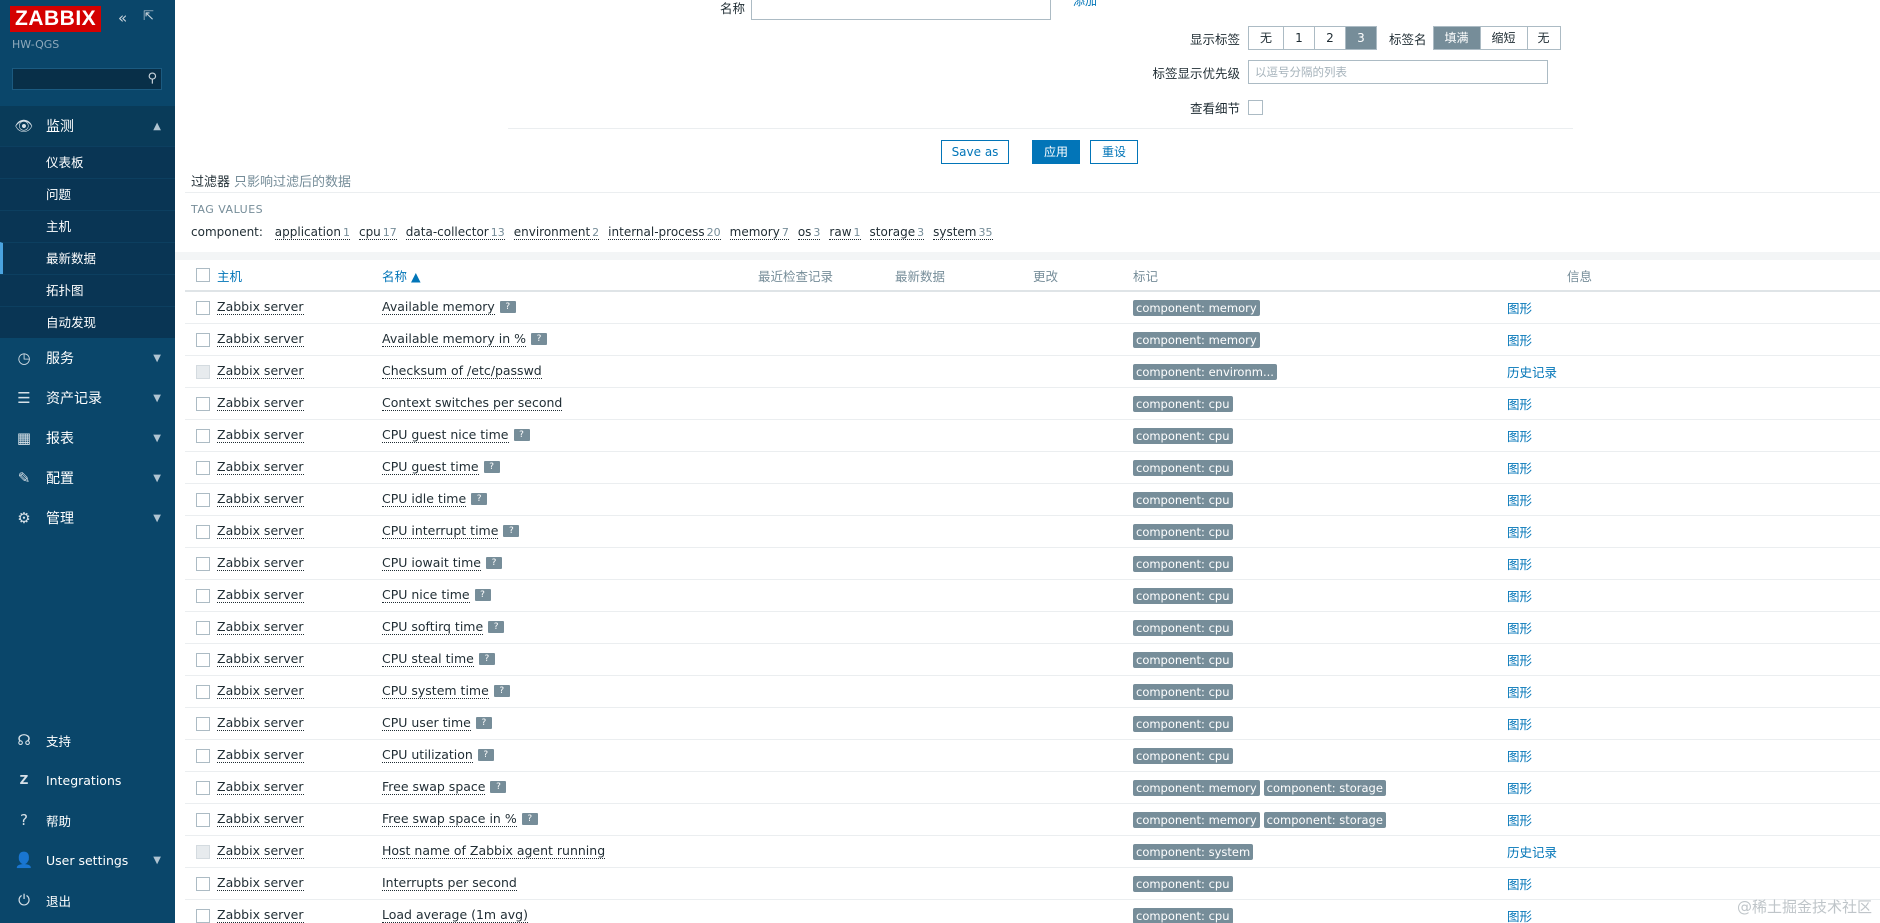 Image resolution: width=1880 pixels, height=923 pixels. What do you see at coordinates (472, 403) in the screenshot?
I see `item-name: Context switches per second` at bounding box center [472, 403].